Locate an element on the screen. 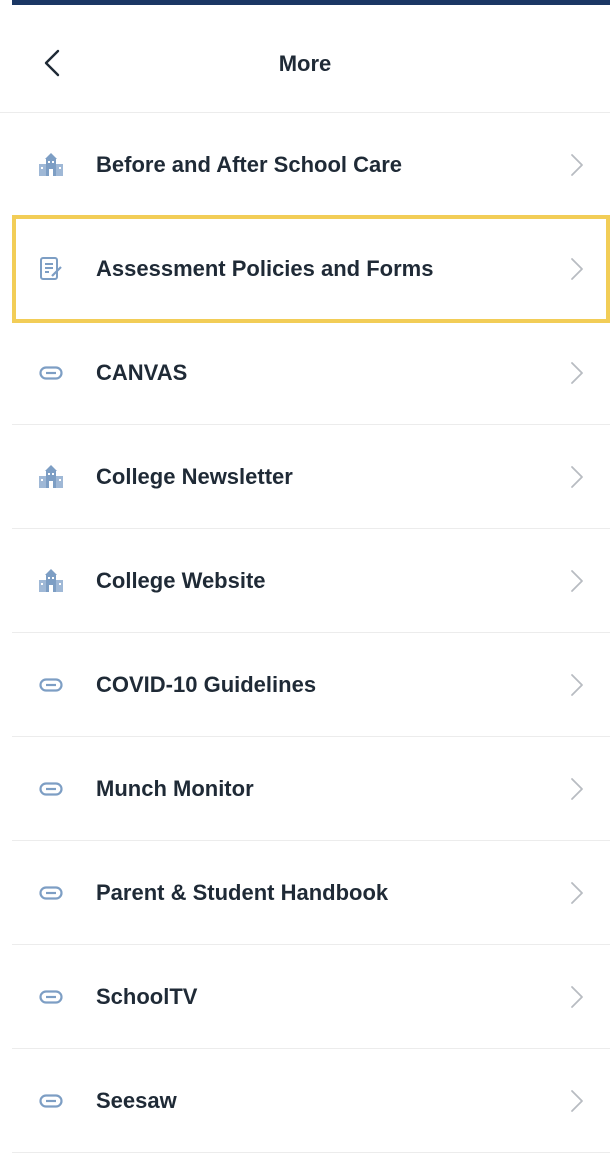  menu-item-label: Parent & Student Handbook is located at coordinates (242, 892).